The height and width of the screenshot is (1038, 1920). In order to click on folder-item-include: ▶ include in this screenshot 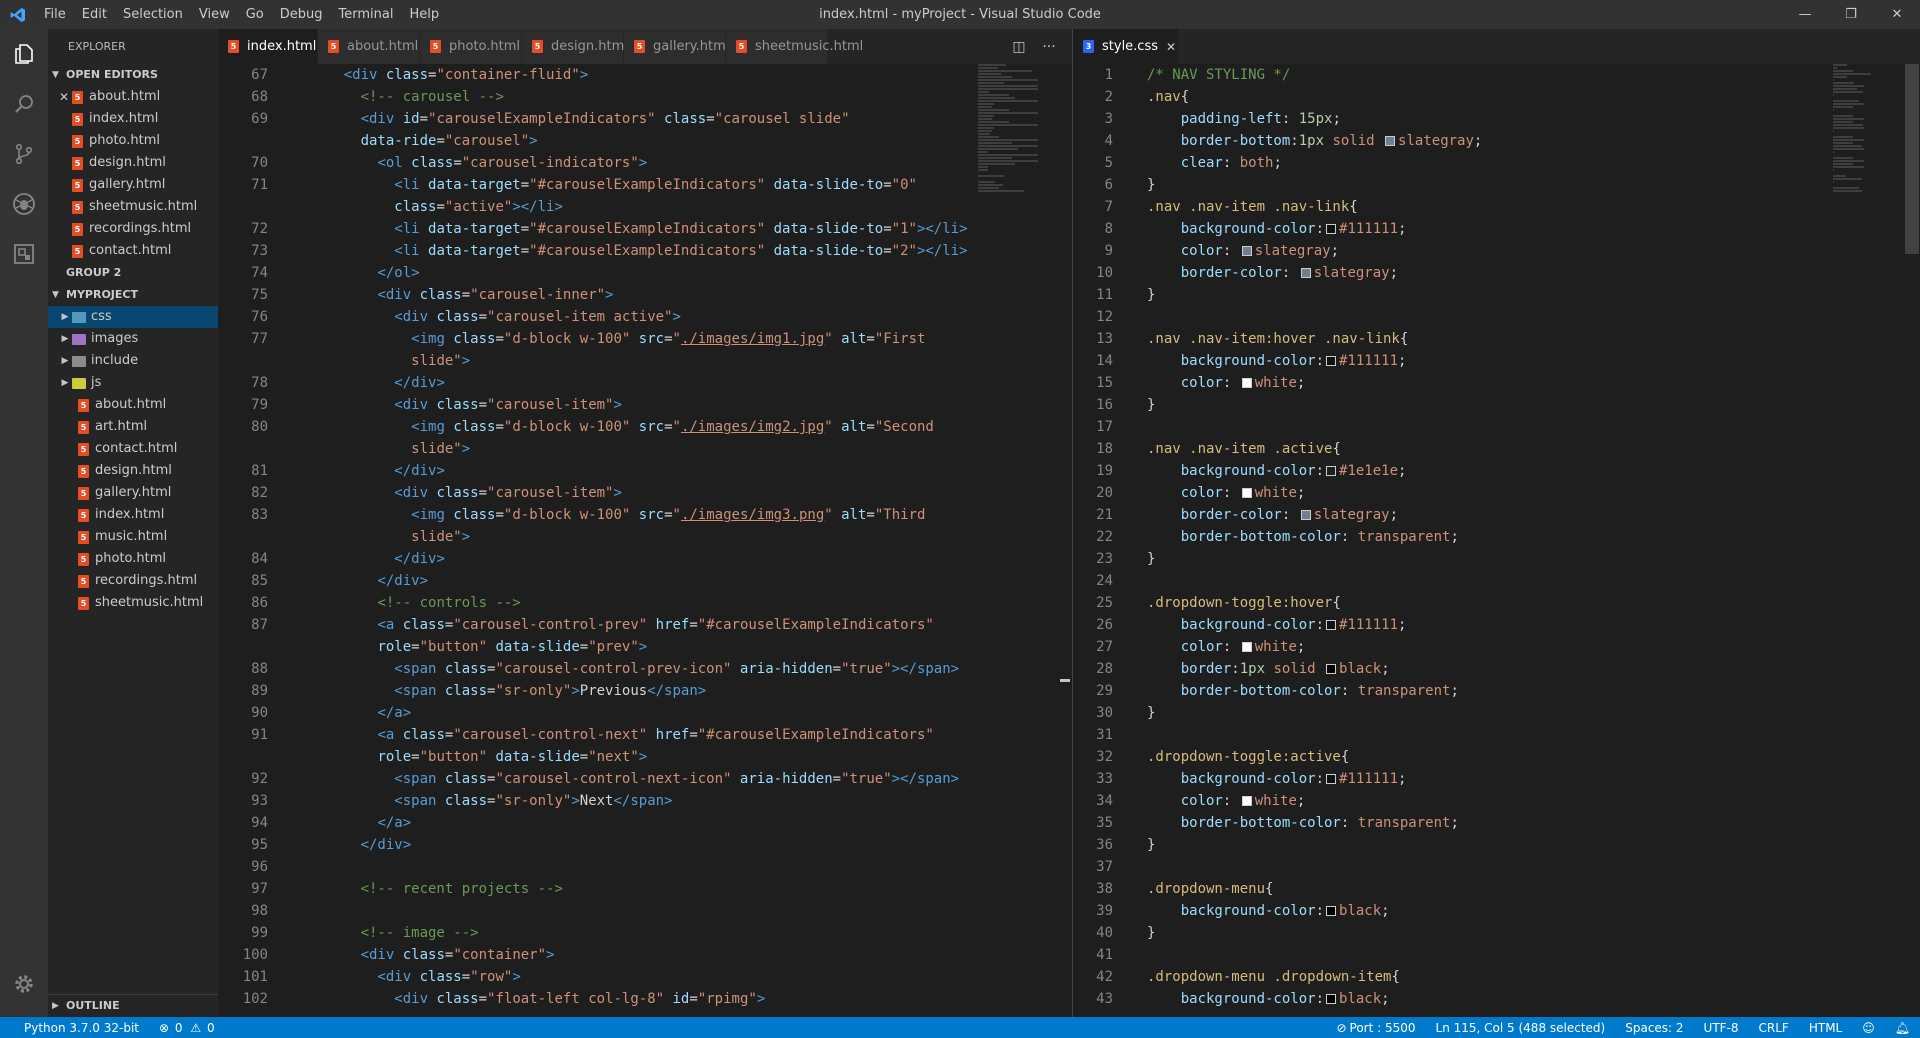, I will do `click(133, 361)`.